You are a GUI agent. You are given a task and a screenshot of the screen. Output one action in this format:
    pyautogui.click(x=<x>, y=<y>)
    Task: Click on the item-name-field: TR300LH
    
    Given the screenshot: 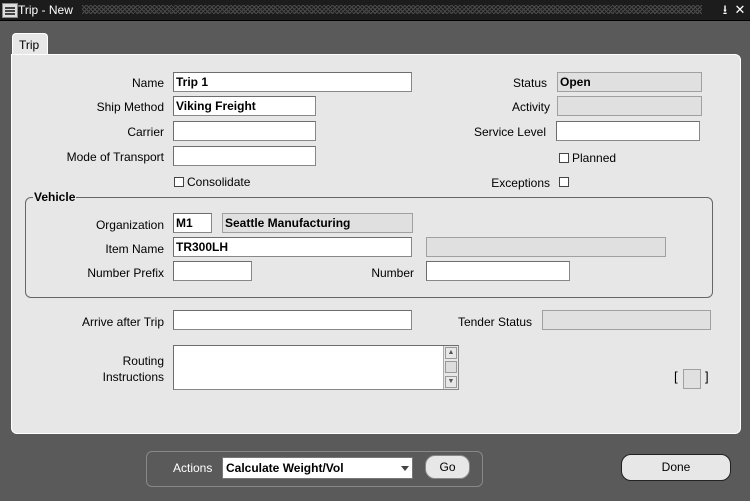 What is the action you would take?
    pyautogui.click(x=292, y=247)
    